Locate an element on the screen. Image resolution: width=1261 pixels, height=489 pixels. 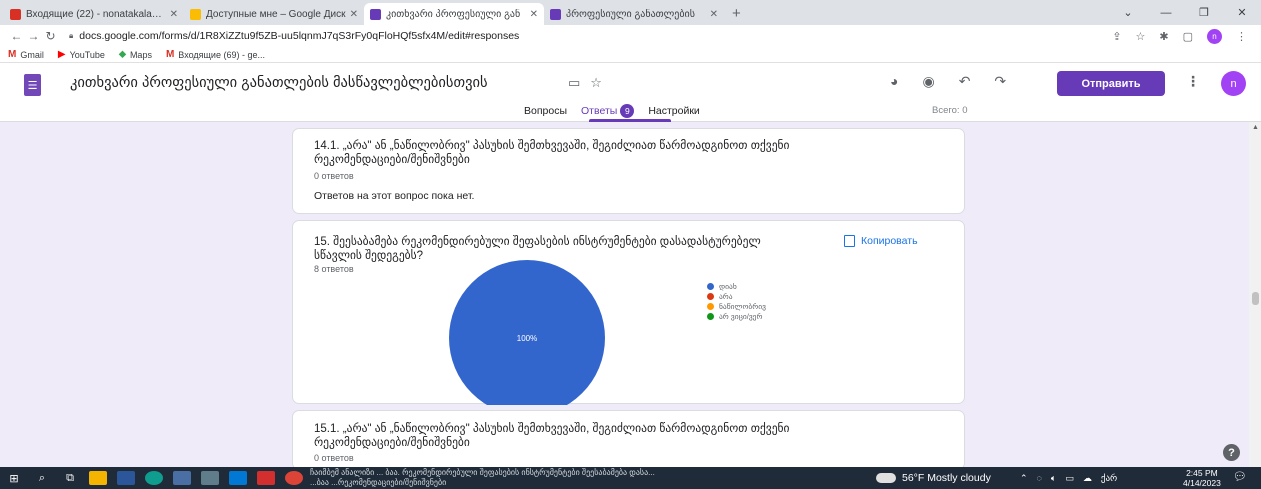
tab-title: Доступные мне – Google Диск is located at coordinates (276, 14).